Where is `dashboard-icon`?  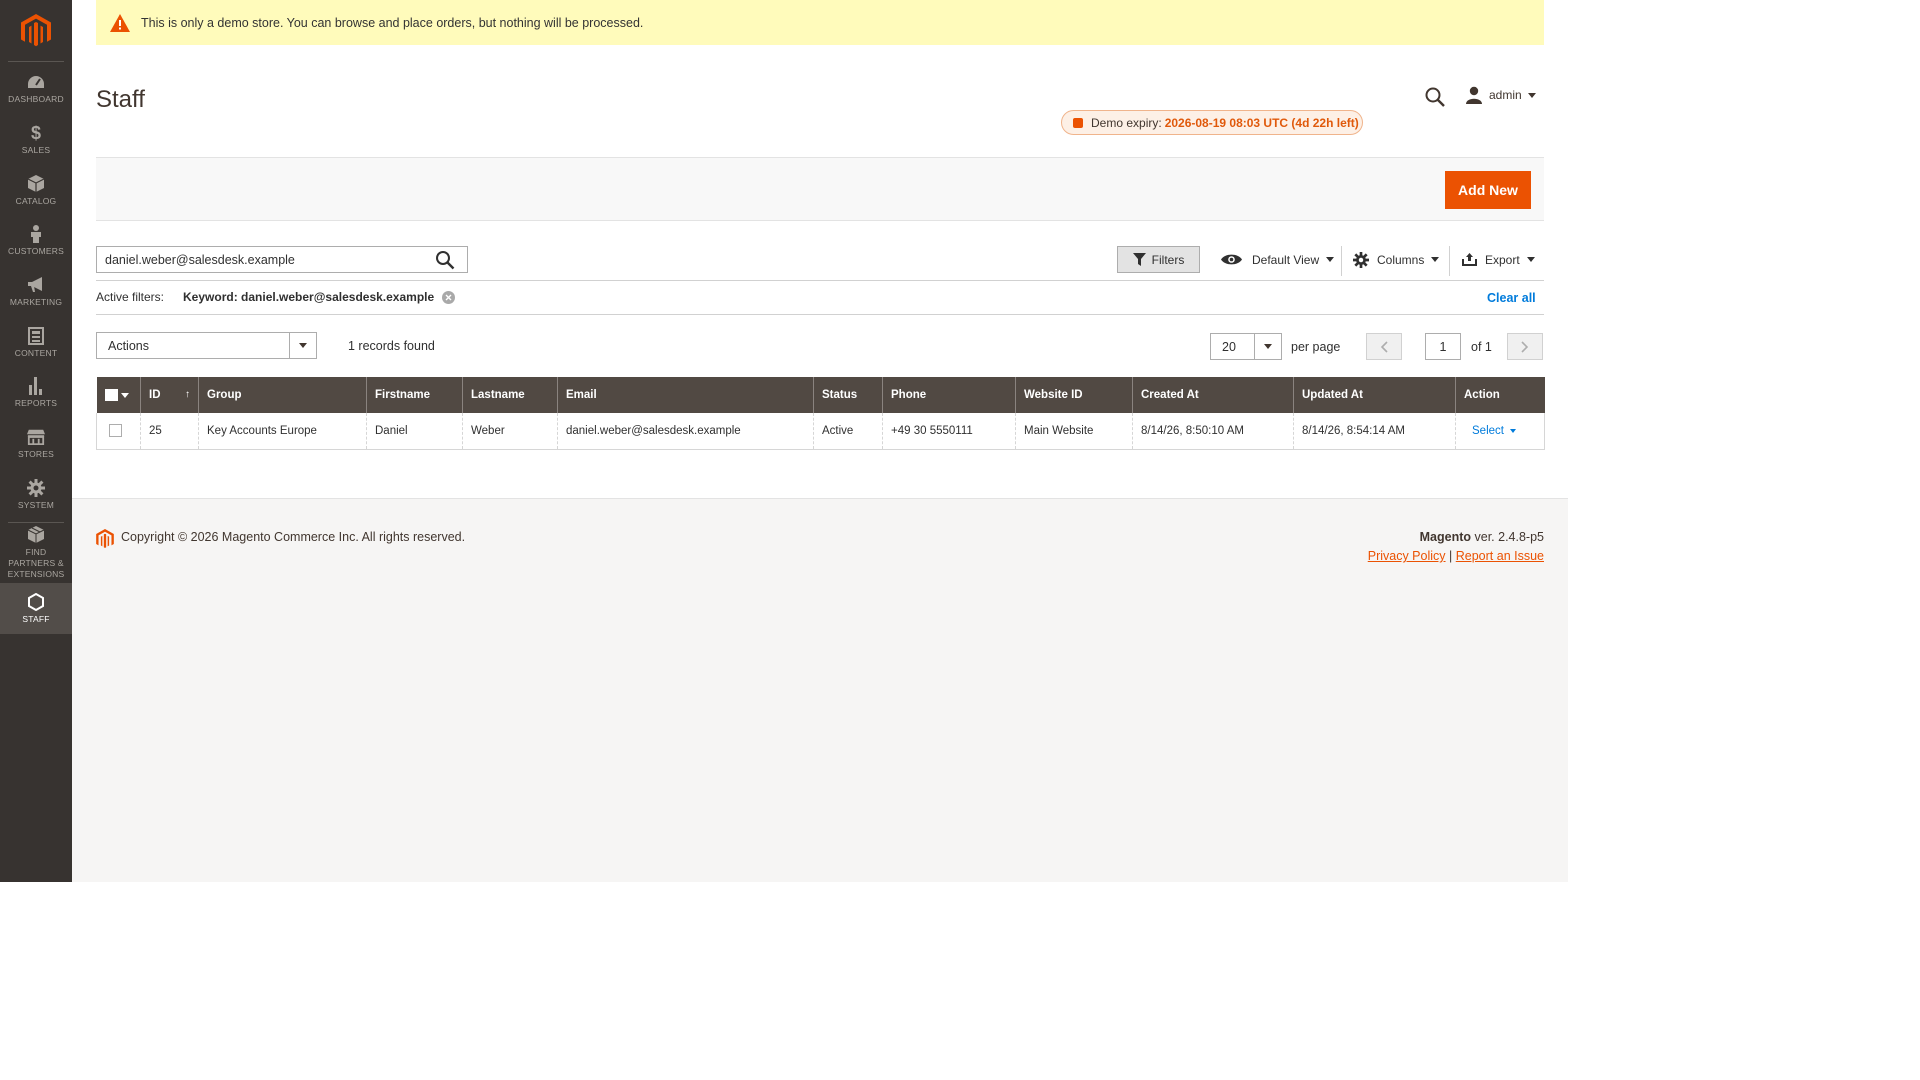 dashboard-icon is located at coordinates (36, 82).